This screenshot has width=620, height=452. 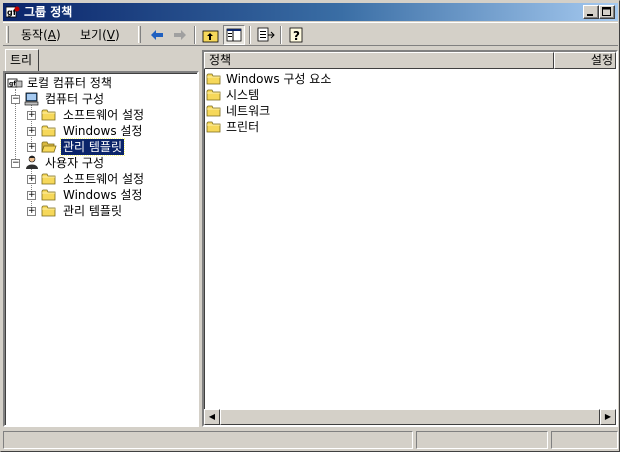 I want to click on help-icon: ?, so click(x=296, y=35).